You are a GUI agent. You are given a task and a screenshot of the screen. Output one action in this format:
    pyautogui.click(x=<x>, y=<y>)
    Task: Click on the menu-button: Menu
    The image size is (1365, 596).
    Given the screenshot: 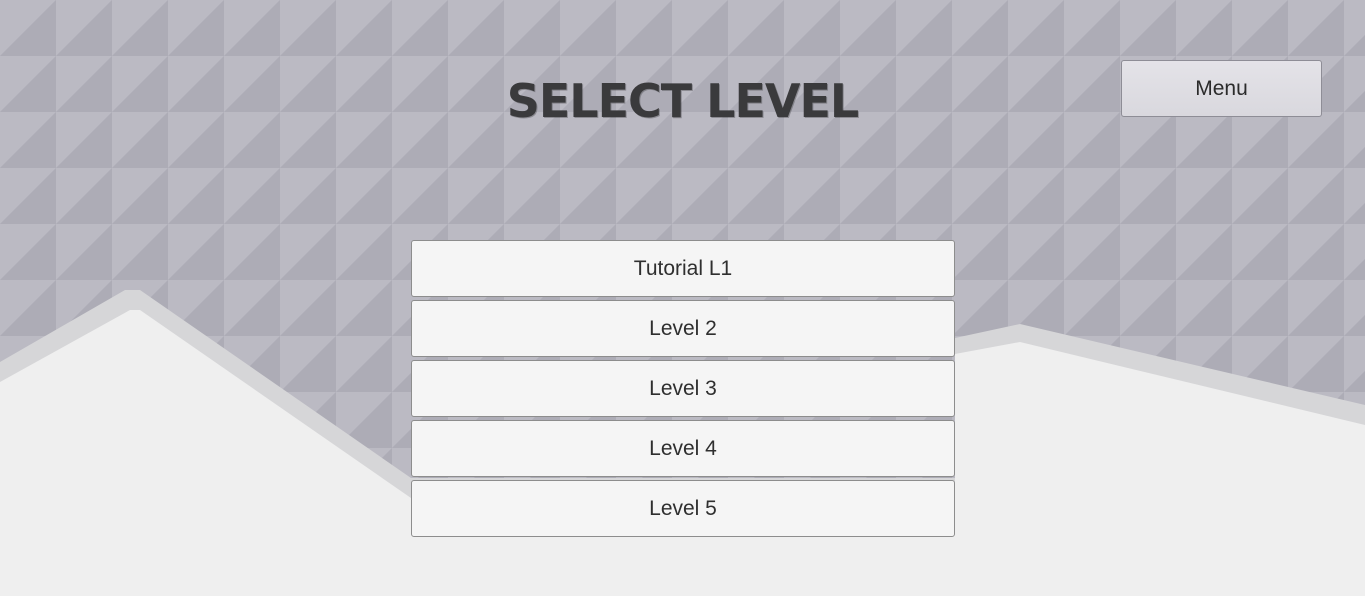 What is the action you would take?
    pyautogui.click(x=1221, y=88)
    